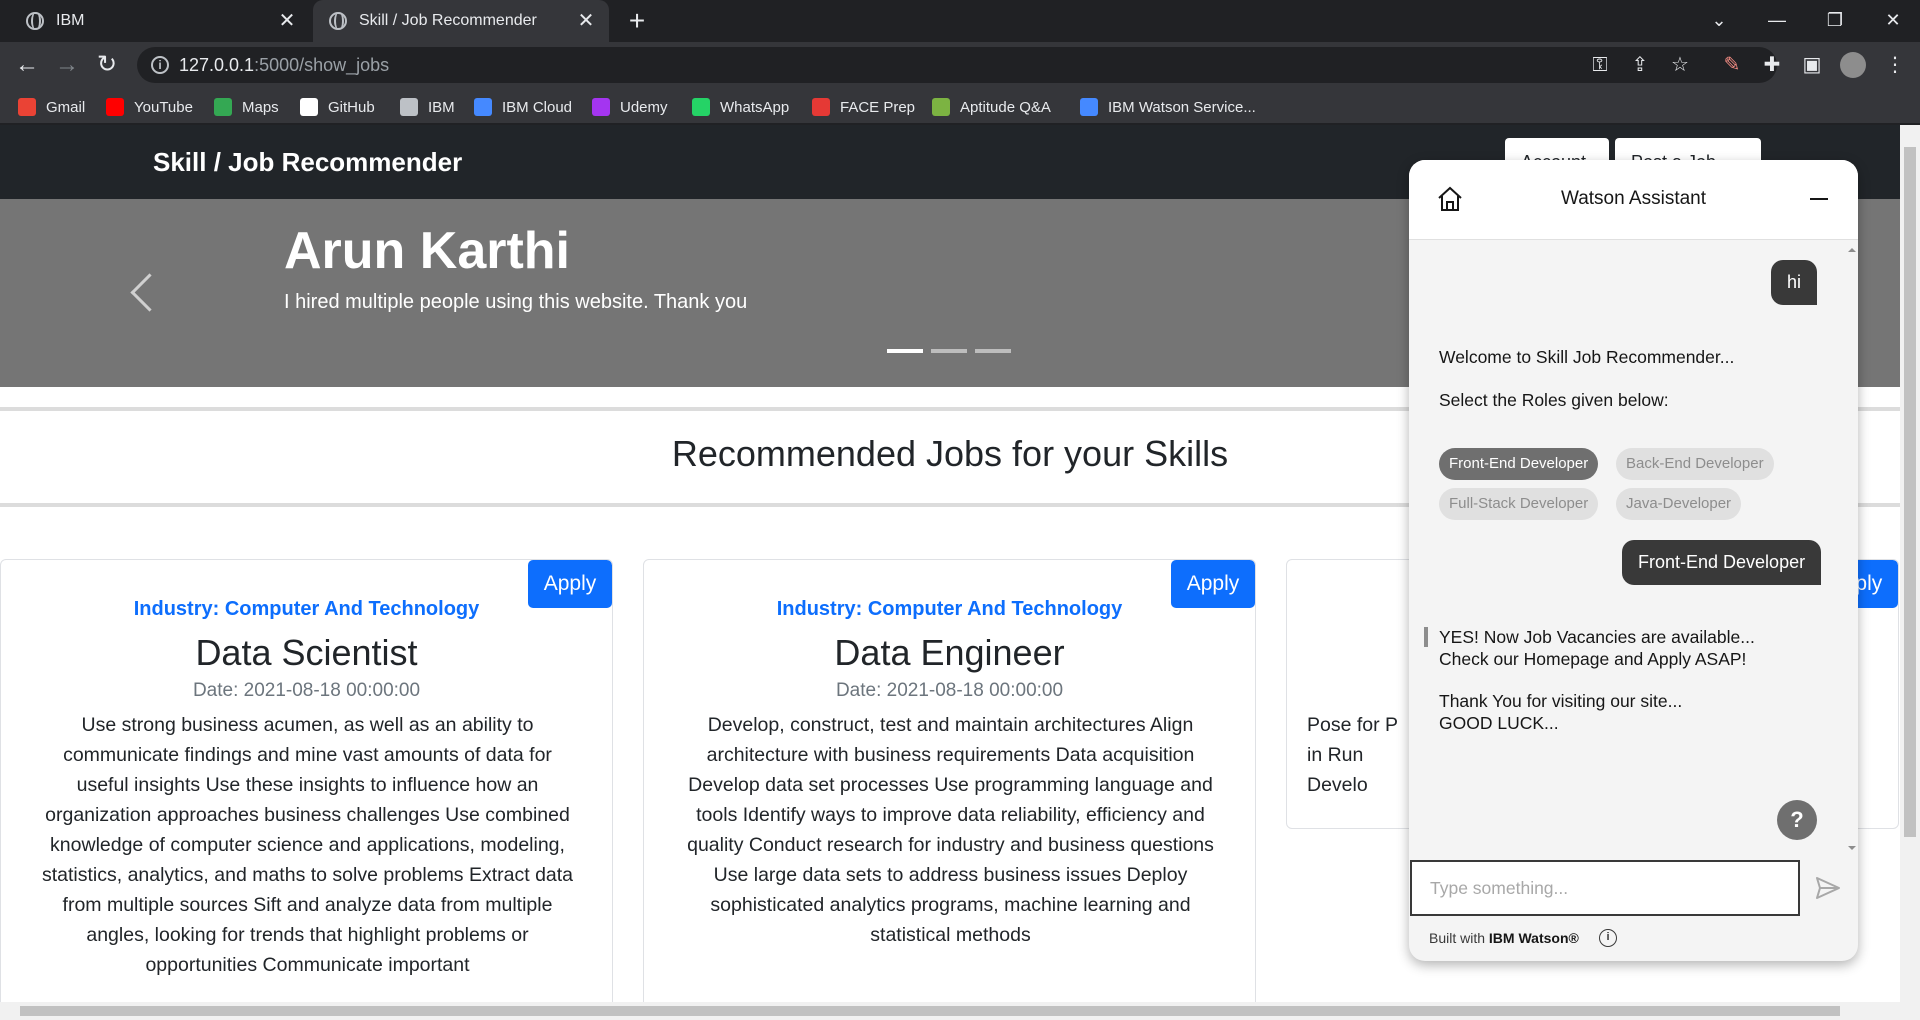 This screenshot has width=1920, height=1020. What do you see at coordinates (427, 251) in the screenshot?
I see `testimonial-name: Arun Karthi` at bounding box center [427, 251].